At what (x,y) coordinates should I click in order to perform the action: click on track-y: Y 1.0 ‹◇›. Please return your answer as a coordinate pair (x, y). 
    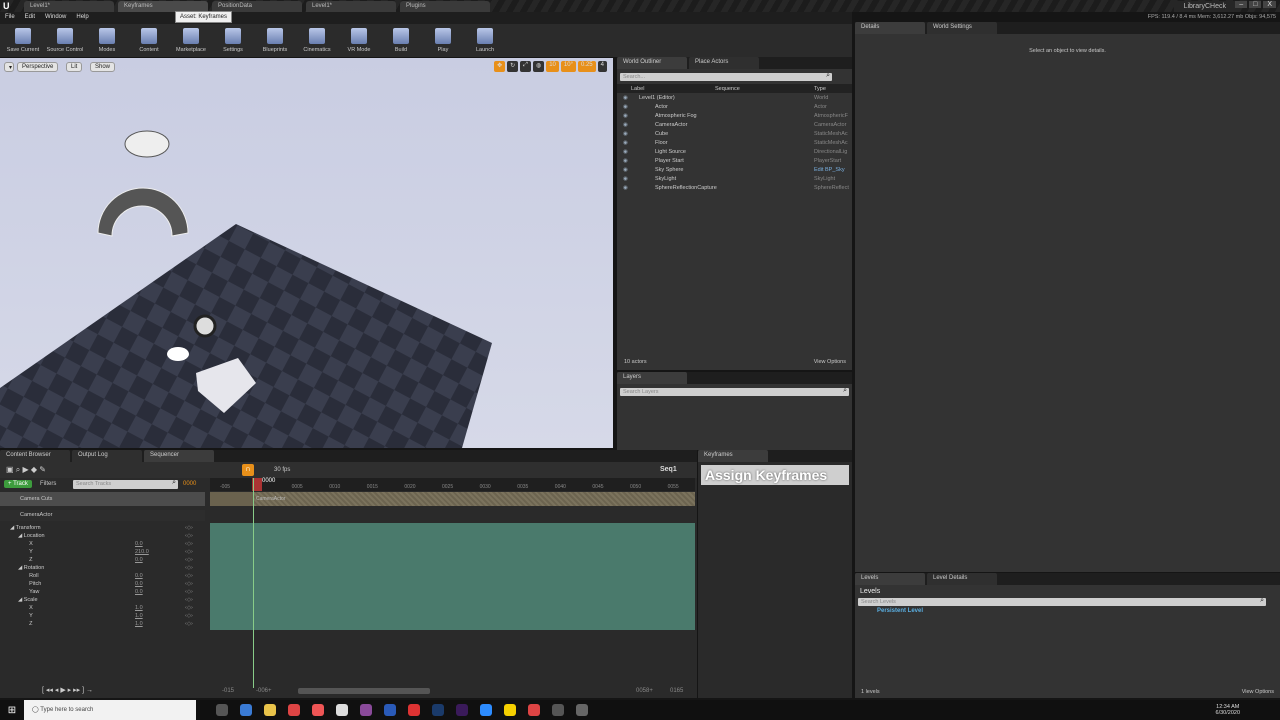
    Looking at the image, I should click on (102, 617).